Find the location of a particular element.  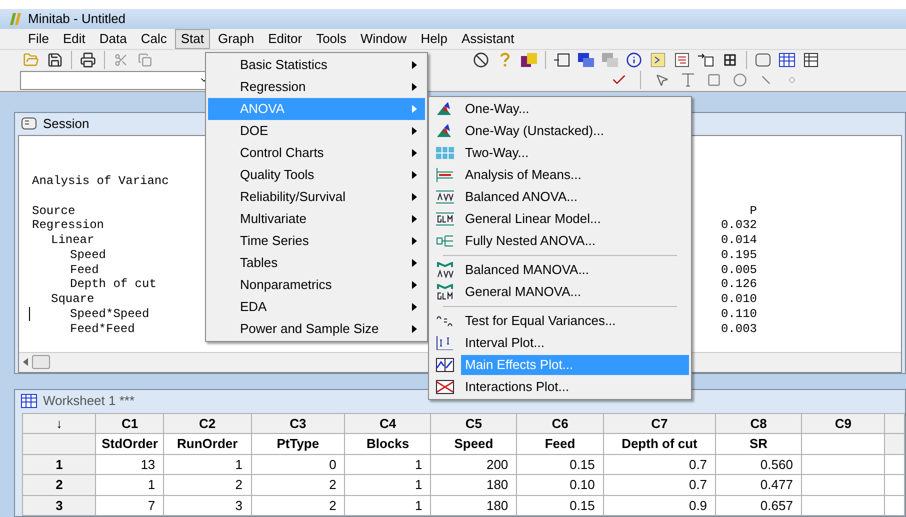

session-text: Speed is located at coordinates (88, 255).